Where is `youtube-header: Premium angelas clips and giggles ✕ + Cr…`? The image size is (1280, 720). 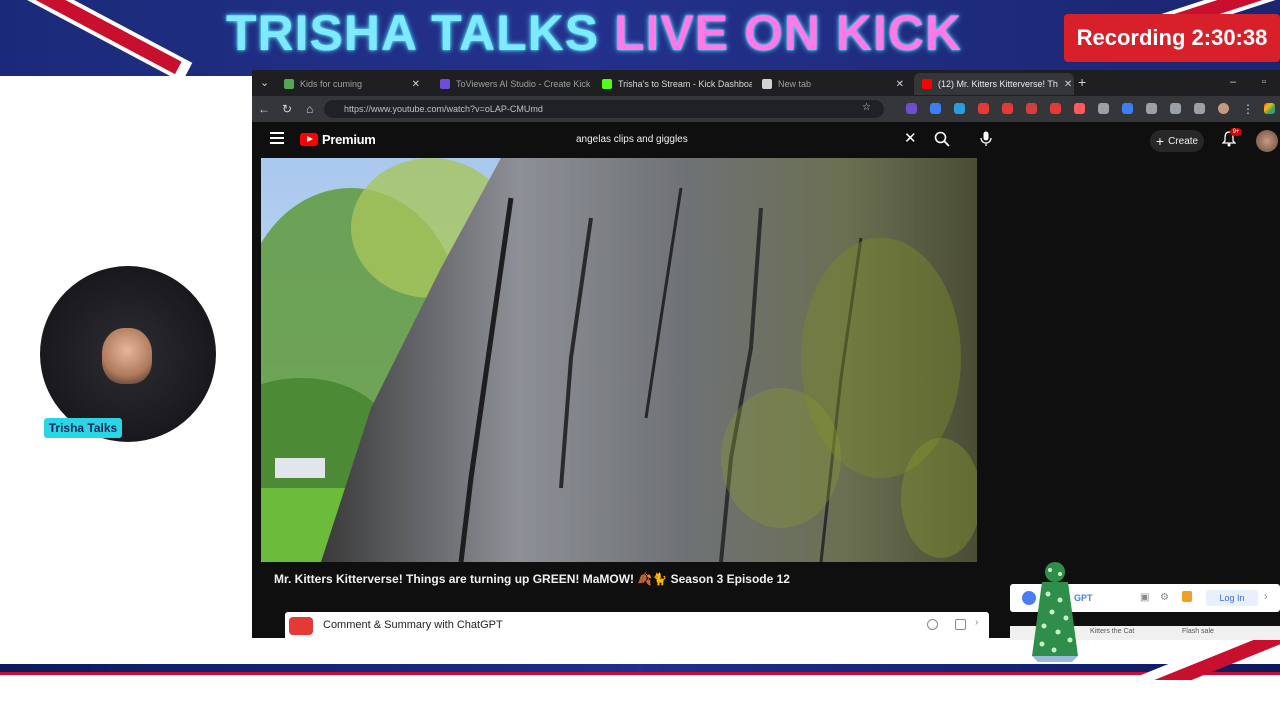
youtube-header: Premium angelas clips and giggles ✕ + Cr… is located at coordinates (766, 140).